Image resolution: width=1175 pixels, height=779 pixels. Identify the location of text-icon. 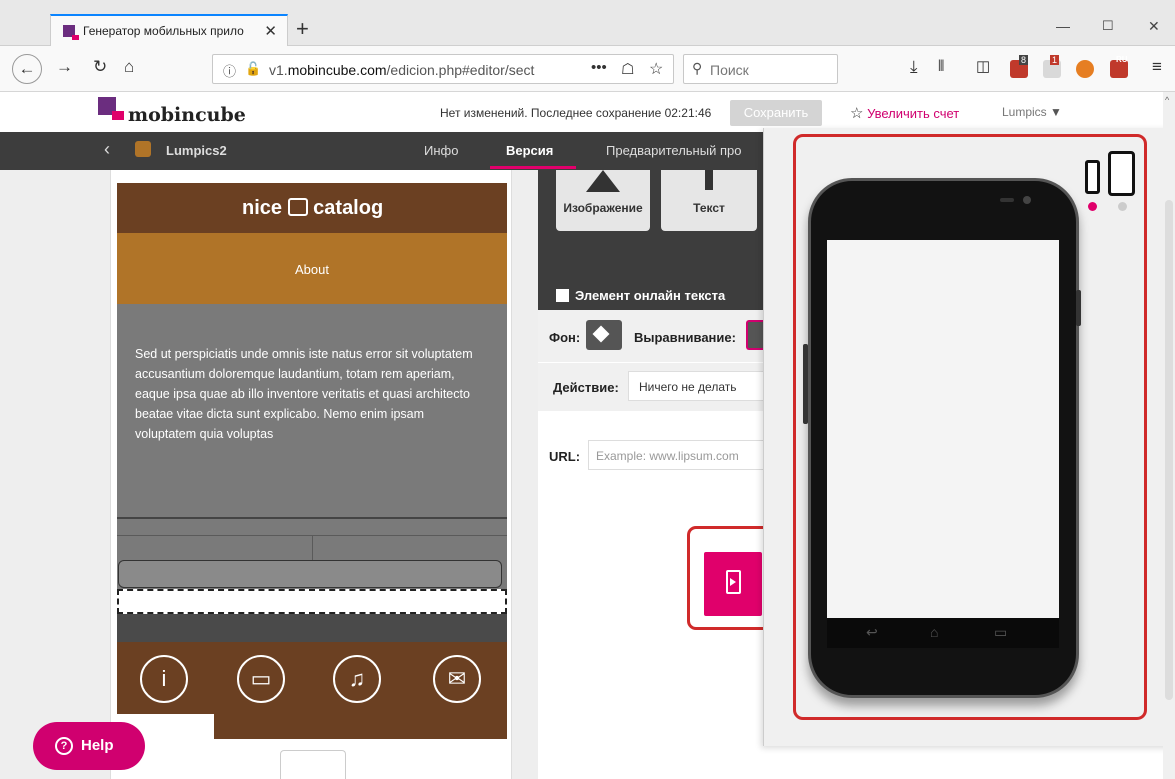
(709, 180).